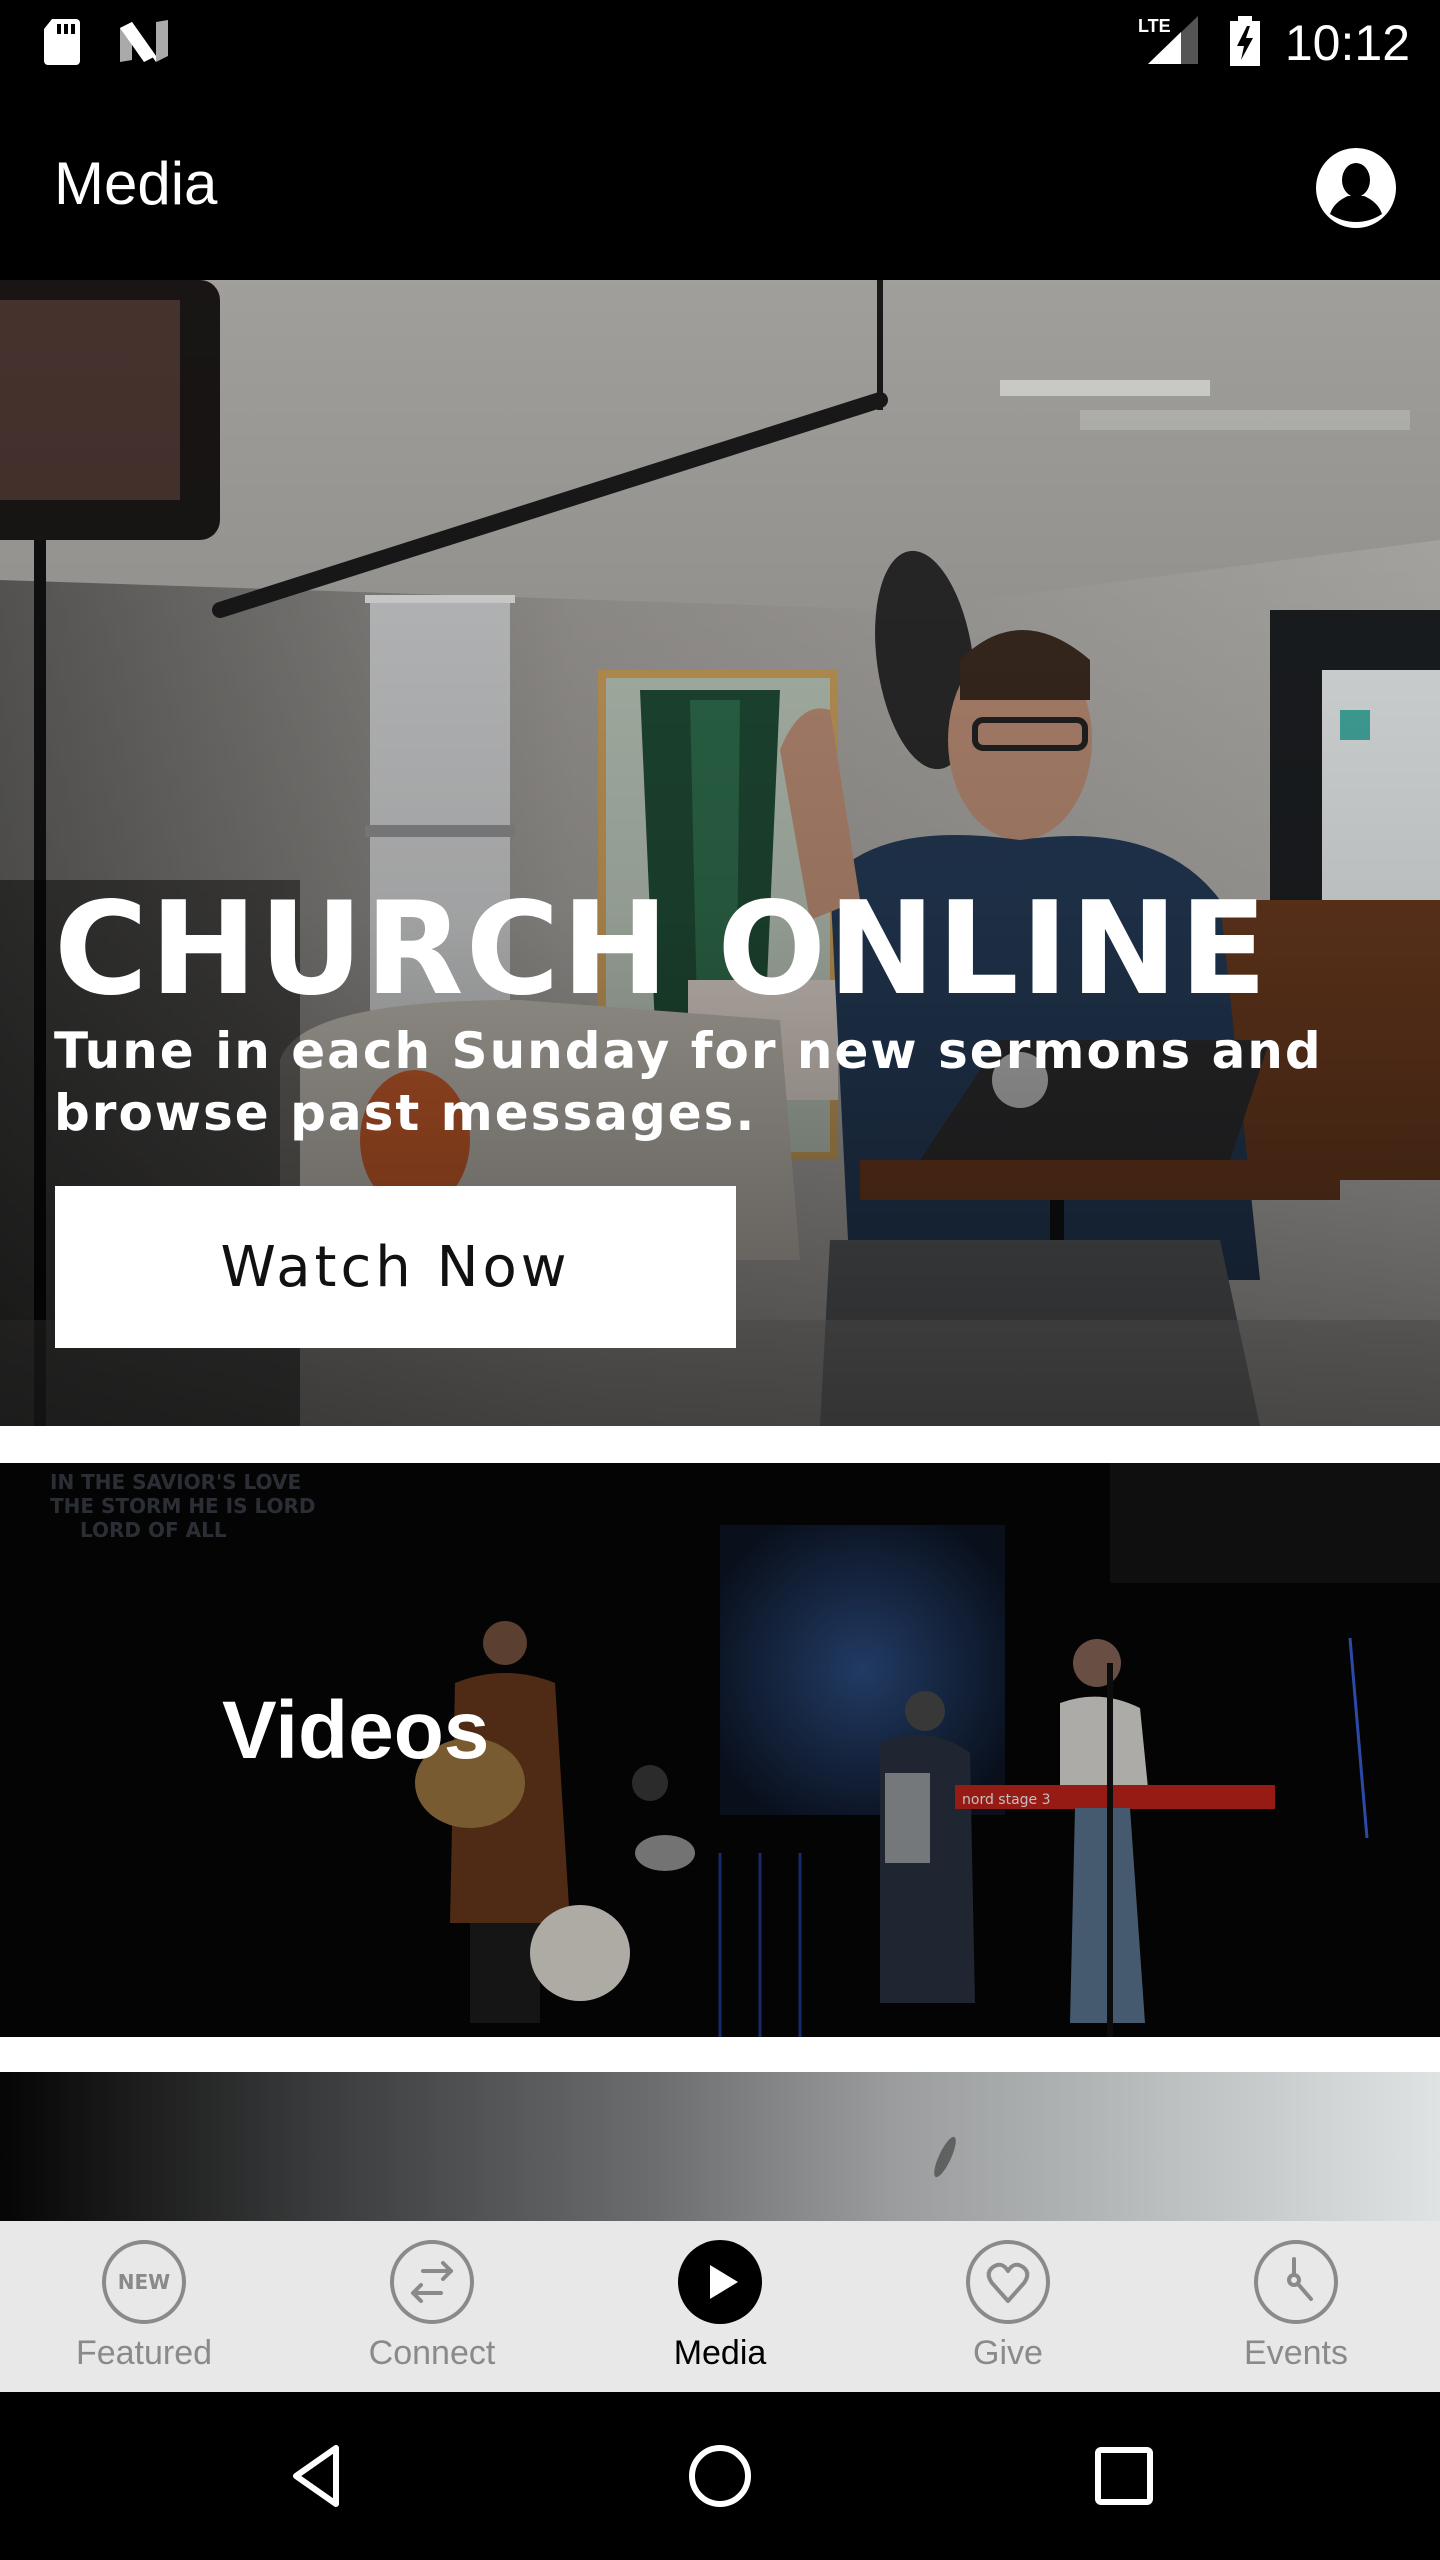 The width and height of the screenshot is (1440, 2560). What do you see at coordinates (1124, 2476) in the screenshot?
I see `recents-icon` at bounding box center [1124, 2476].